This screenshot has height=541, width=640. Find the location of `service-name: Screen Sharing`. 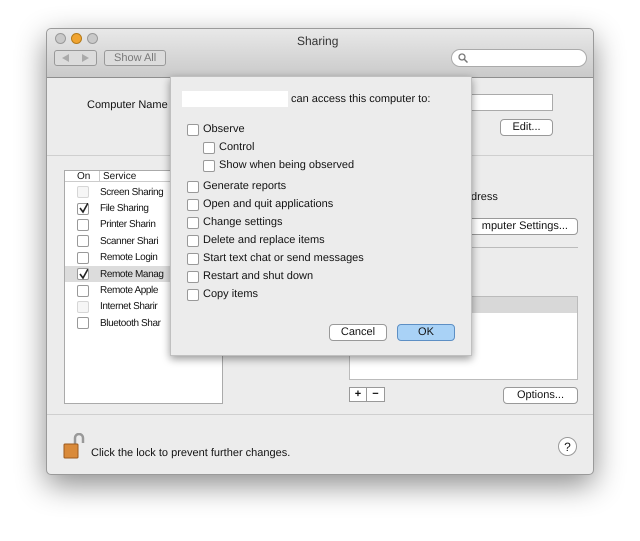

service-name: Screen Sharing is located at coordinates (132, 193).